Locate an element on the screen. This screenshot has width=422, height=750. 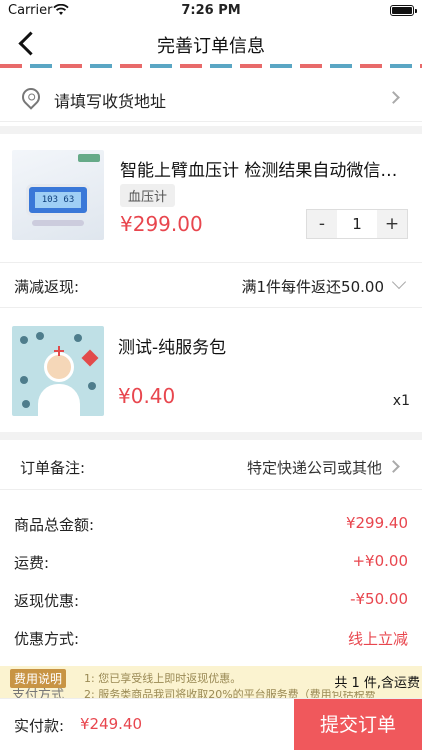
status-time: 7:26 PM is located at coordinates (211, 10).